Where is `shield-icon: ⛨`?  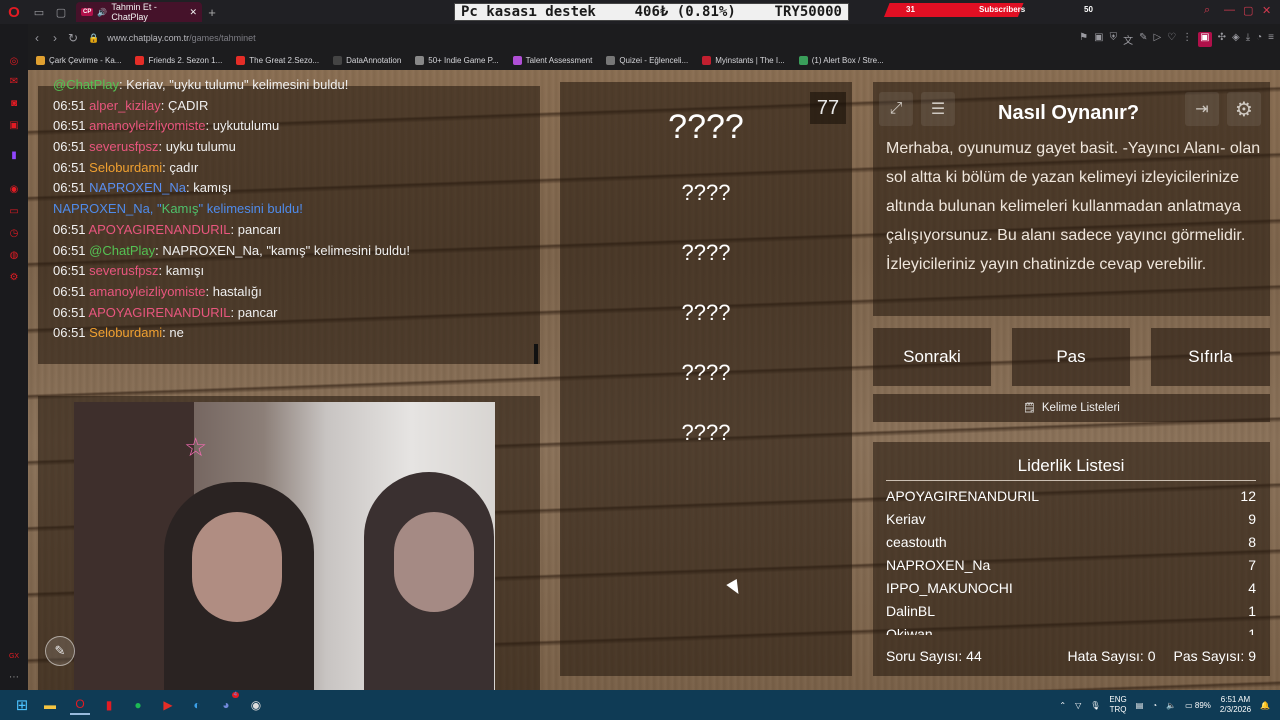
shield-icon: ⛨ is located at coordinates (1114, 39).